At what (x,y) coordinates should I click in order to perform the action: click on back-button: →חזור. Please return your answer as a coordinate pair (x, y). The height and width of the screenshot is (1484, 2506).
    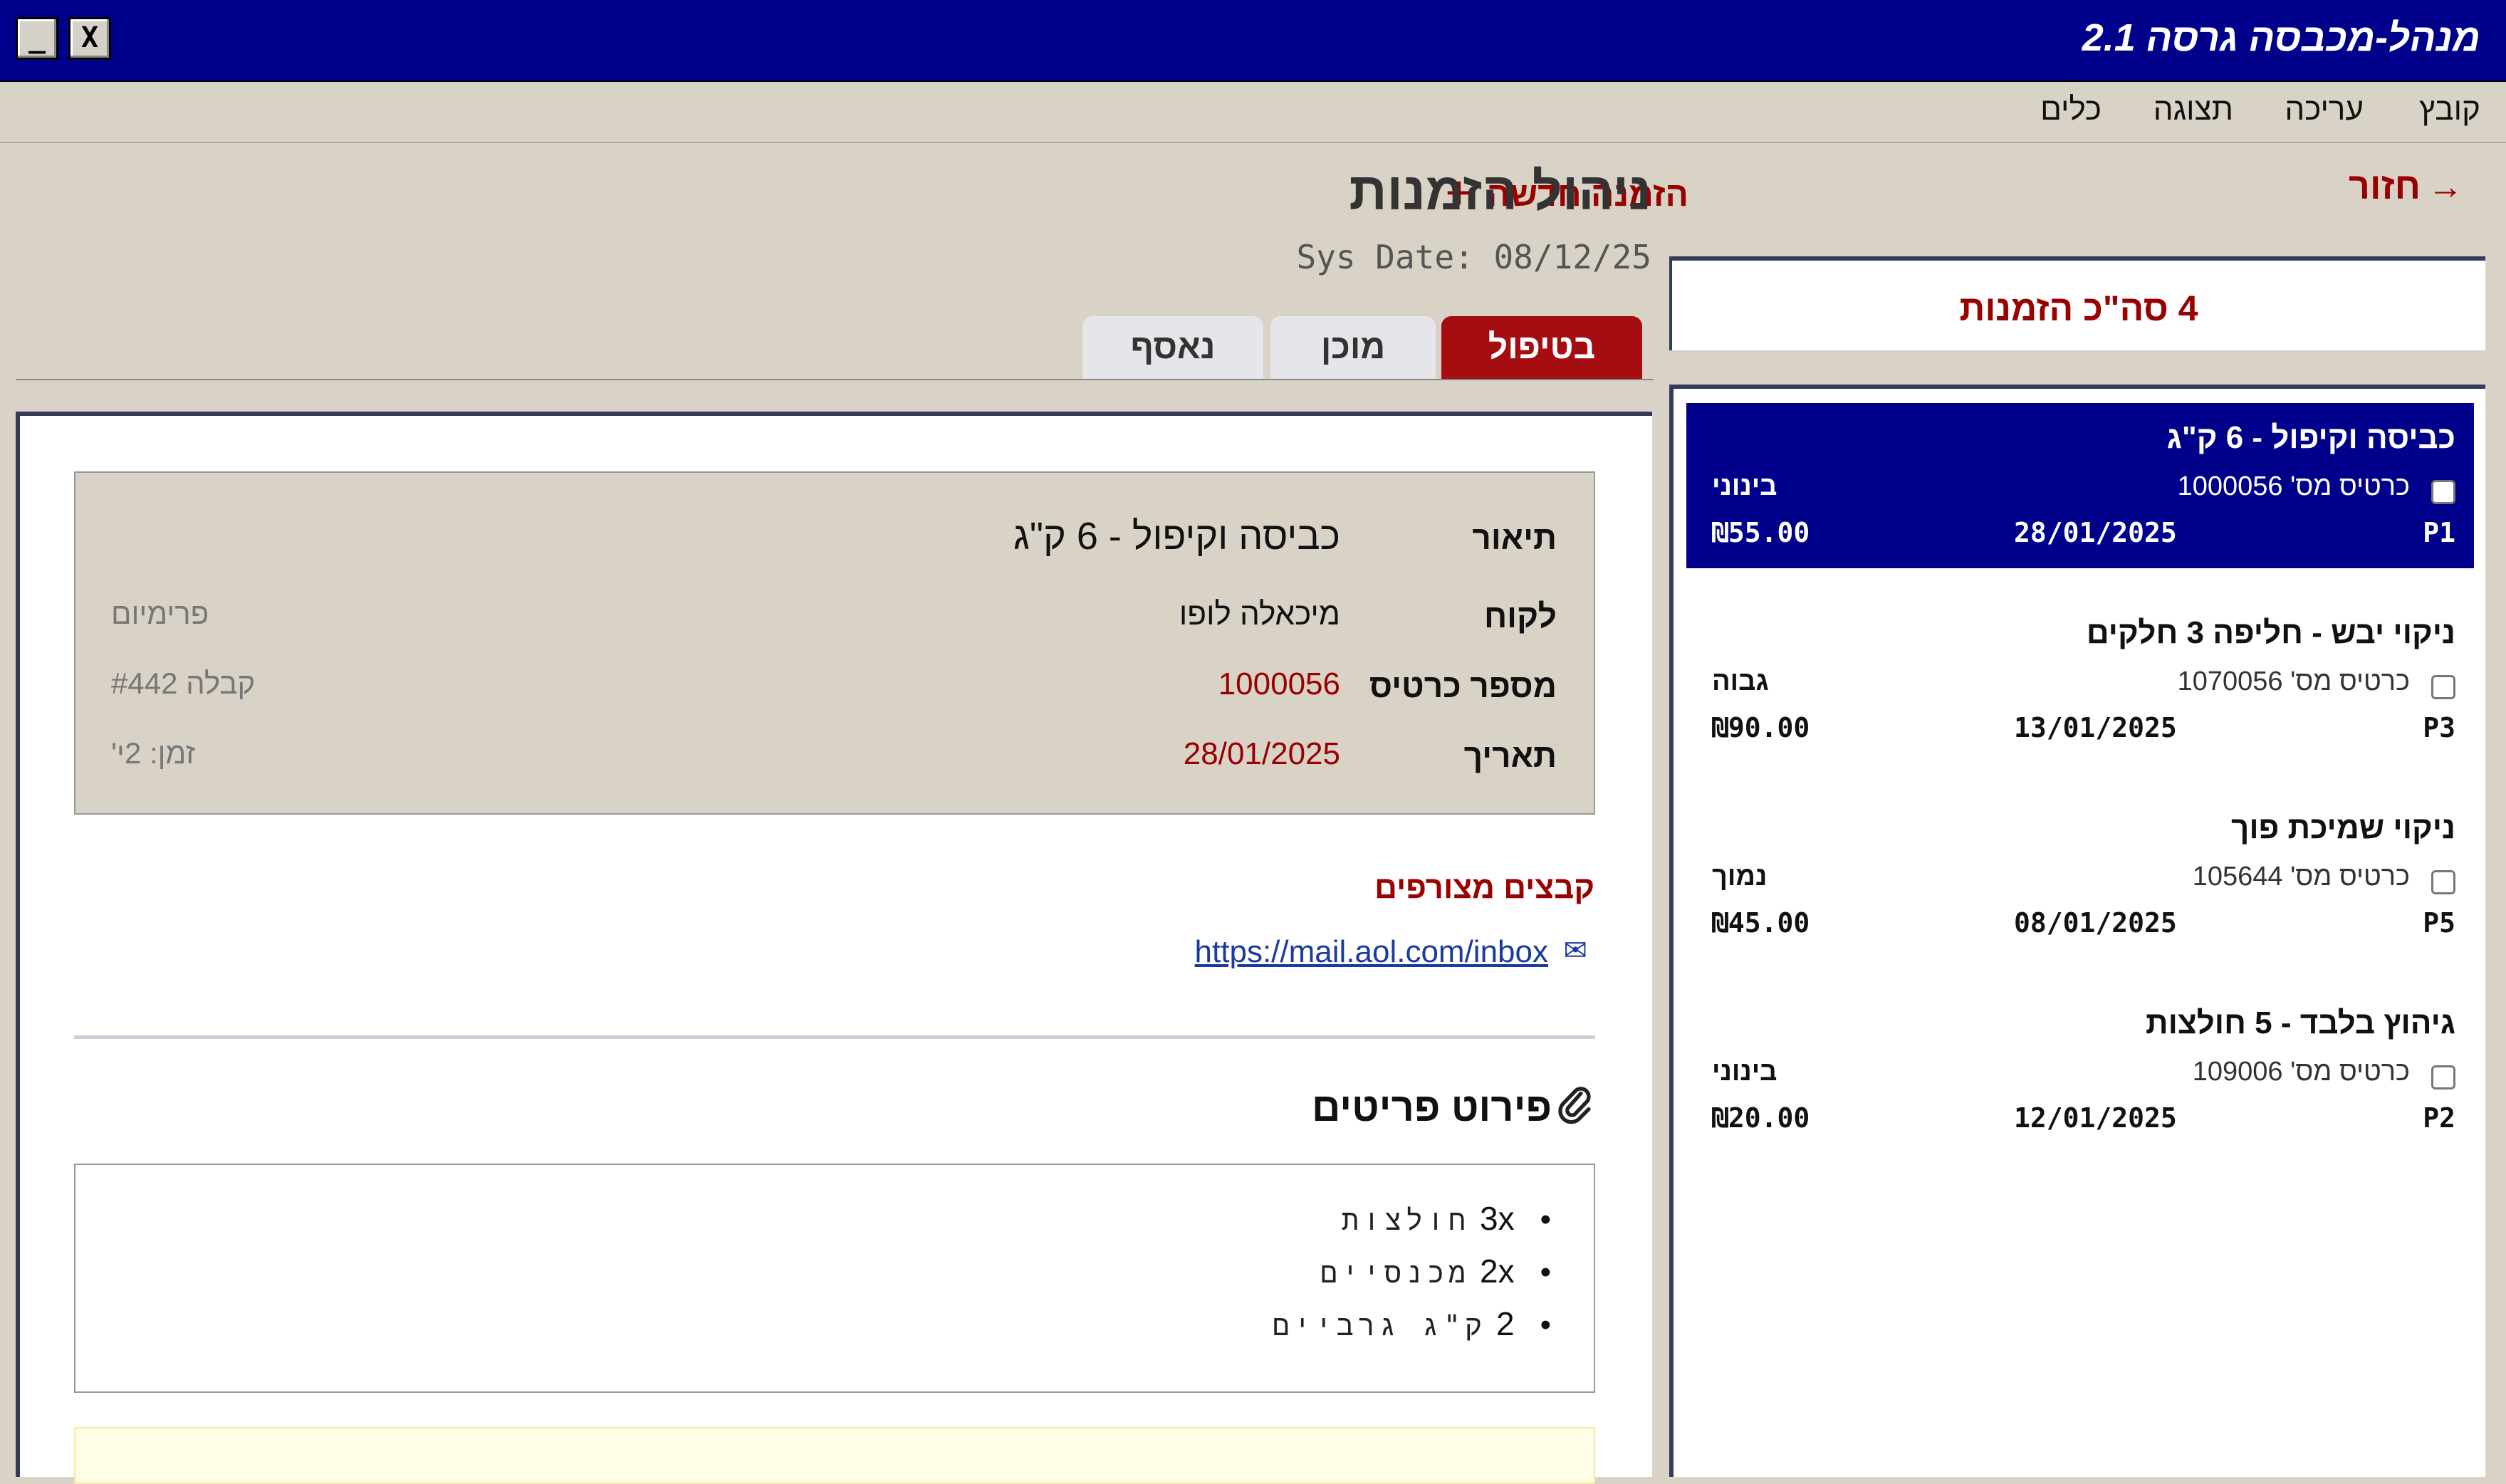
    Looking at the image, I should click on (2406, 186).